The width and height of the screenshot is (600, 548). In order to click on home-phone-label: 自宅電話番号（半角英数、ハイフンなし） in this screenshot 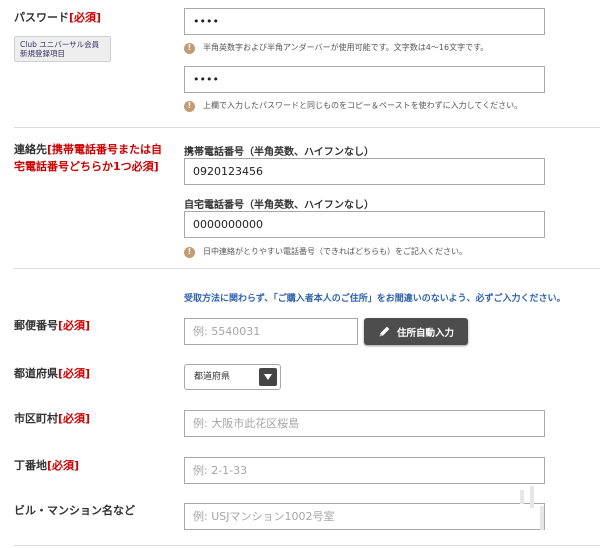, I will do `click(279, 205)`.